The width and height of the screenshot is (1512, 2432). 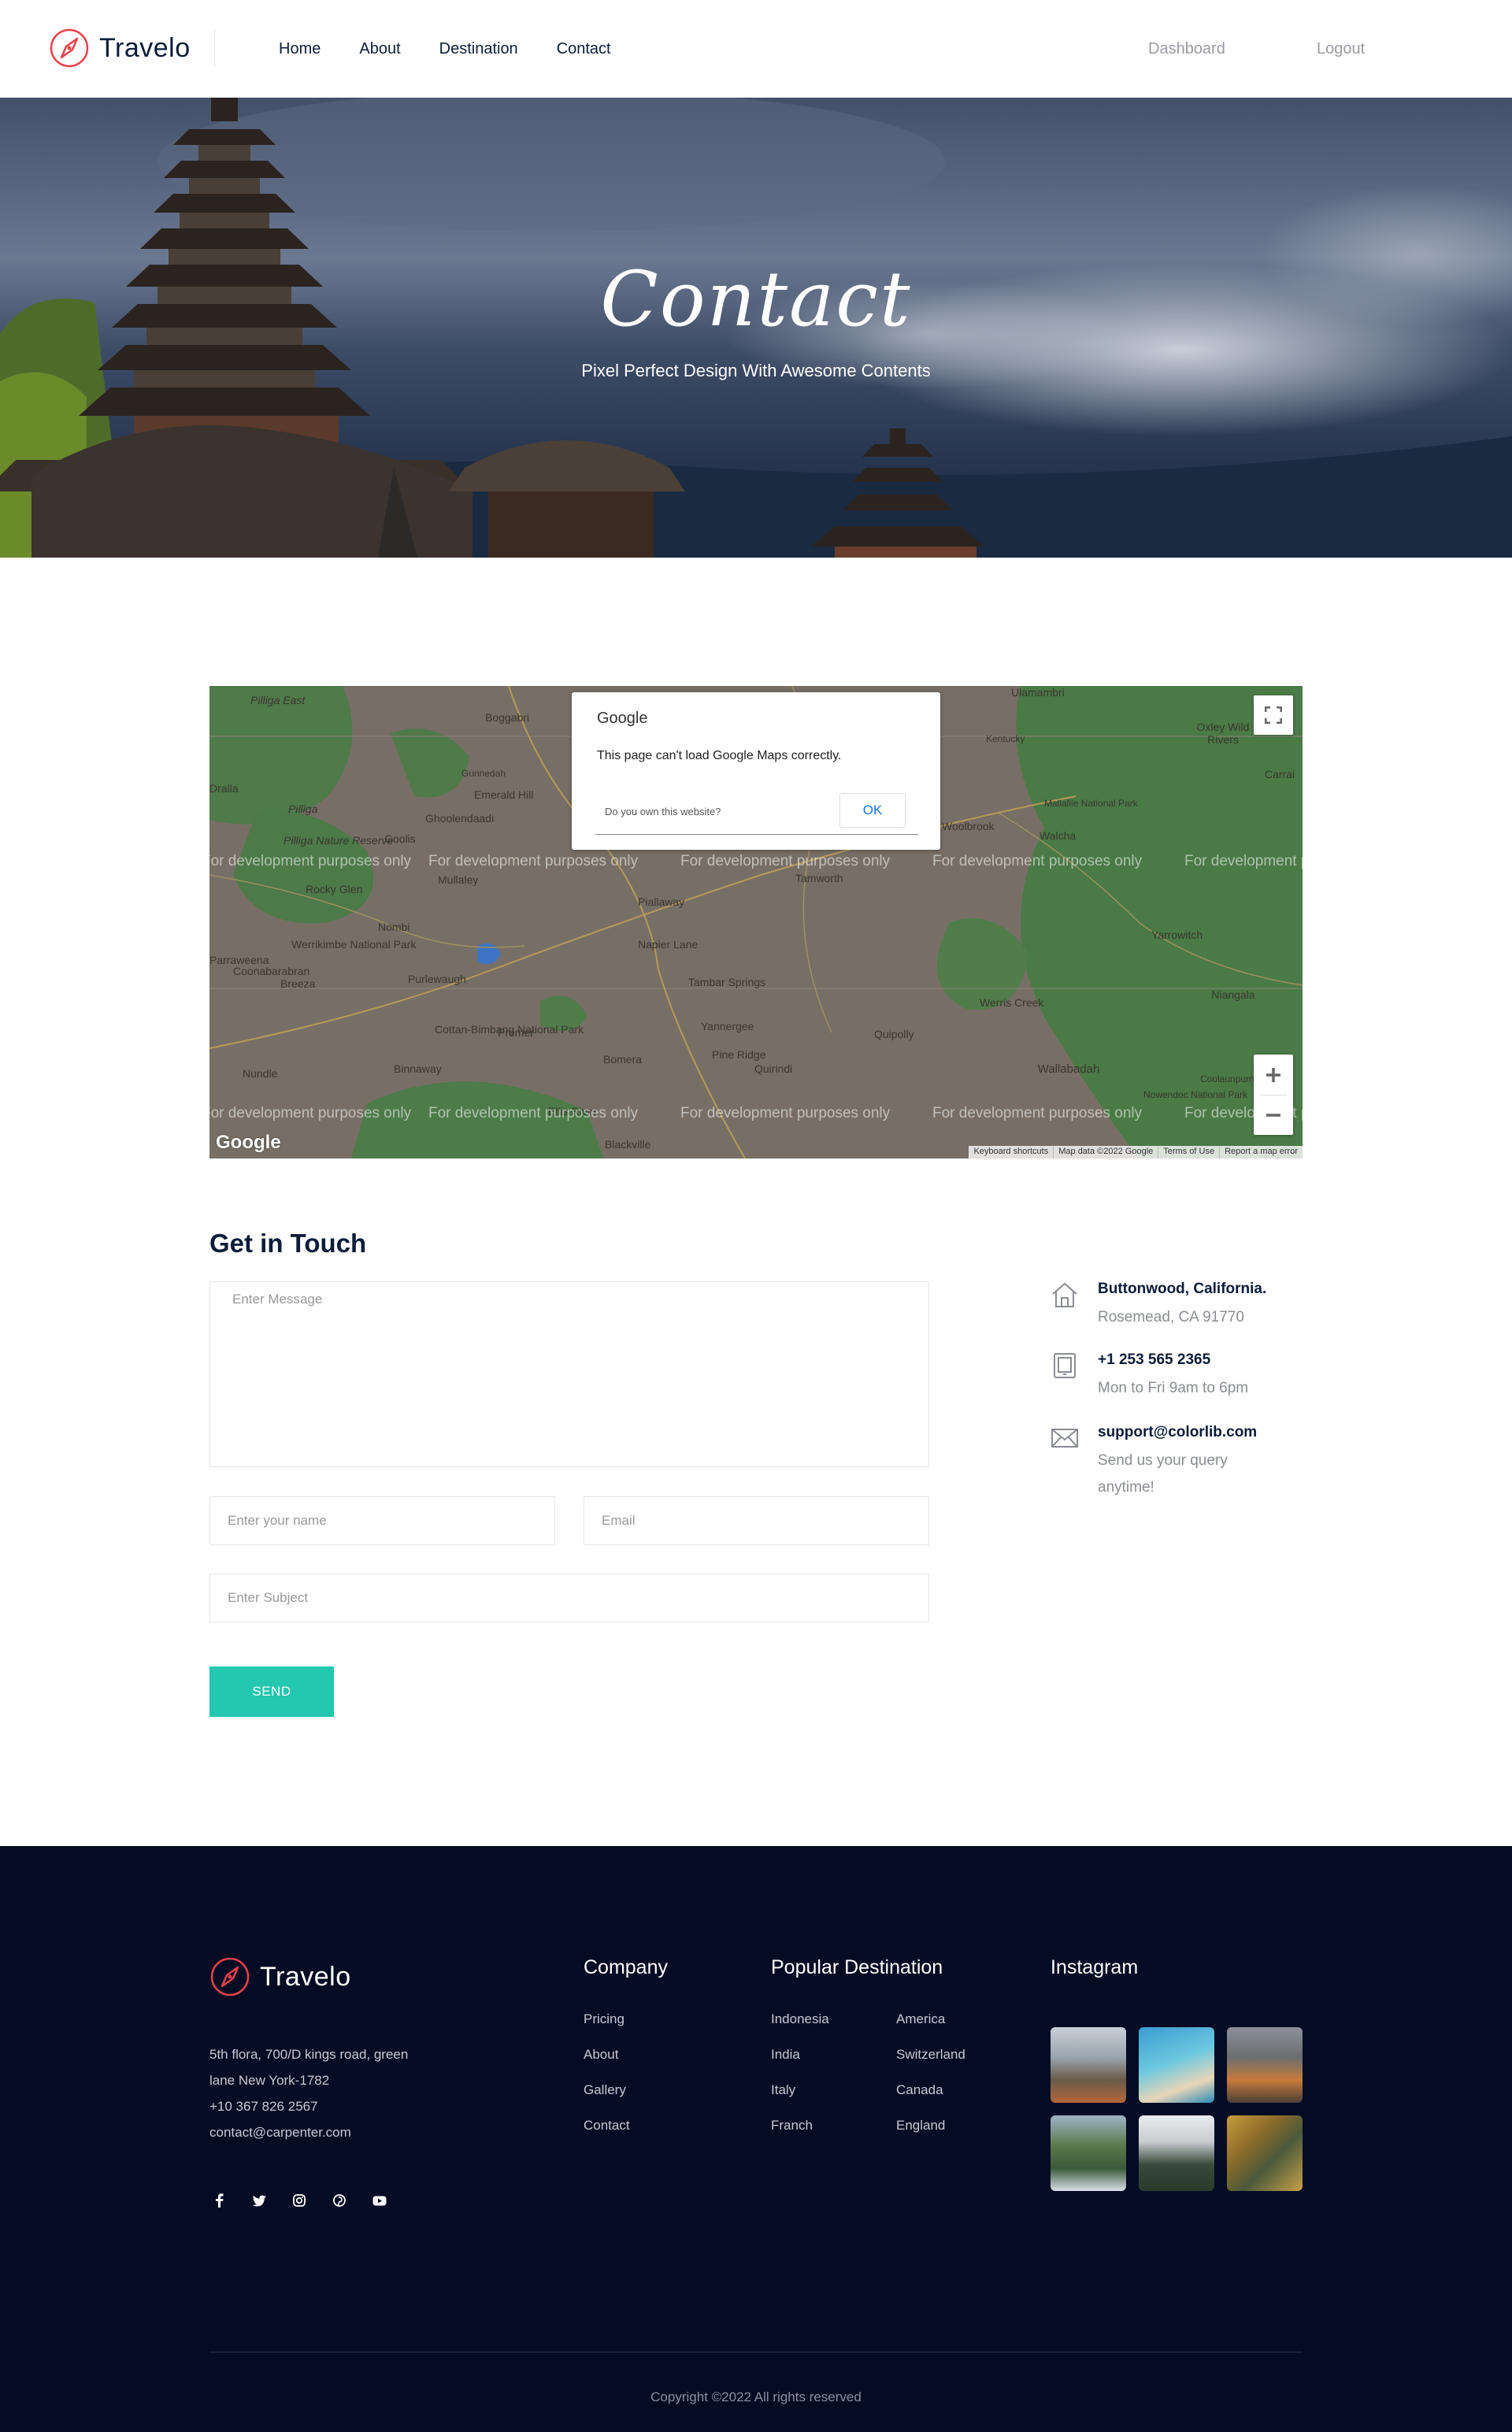 What do you see at coordinates (622, 718) in the screenshot?
I see `google-dialog-logo: Google` at bounding box center [622, 718].